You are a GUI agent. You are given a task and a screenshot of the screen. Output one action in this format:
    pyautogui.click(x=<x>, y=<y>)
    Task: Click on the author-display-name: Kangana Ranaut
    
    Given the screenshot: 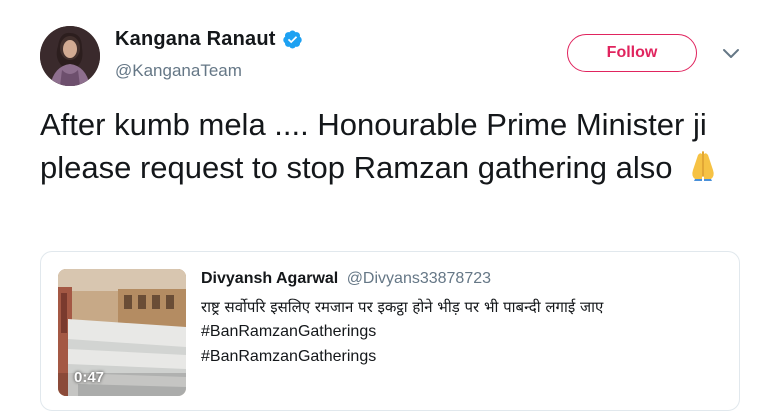 What is the action you would take?
    pyautogui.click(x=195, y=39)
    